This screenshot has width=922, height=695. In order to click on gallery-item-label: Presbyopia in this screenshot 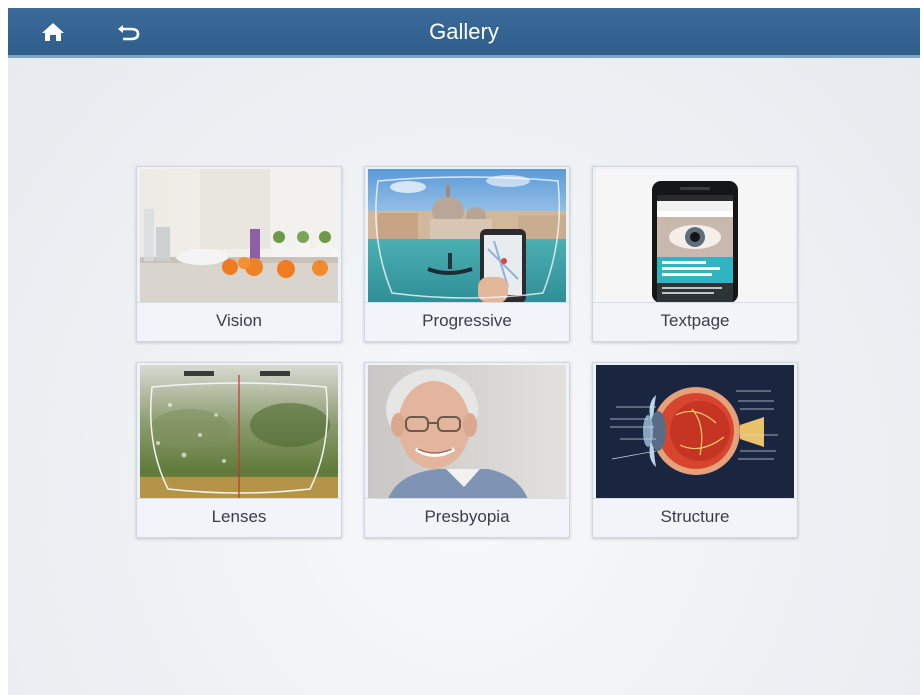, I will do `click(467, 517)`.